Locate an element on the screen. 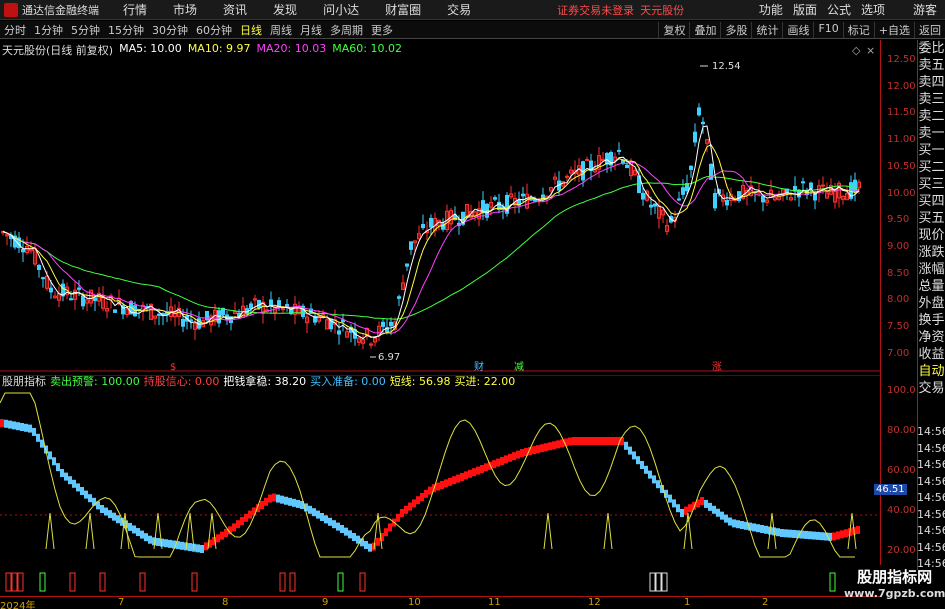 The width and height of the screenshot is (945, 609). menu-formula: 公式 is located at coordinates (839, 9).